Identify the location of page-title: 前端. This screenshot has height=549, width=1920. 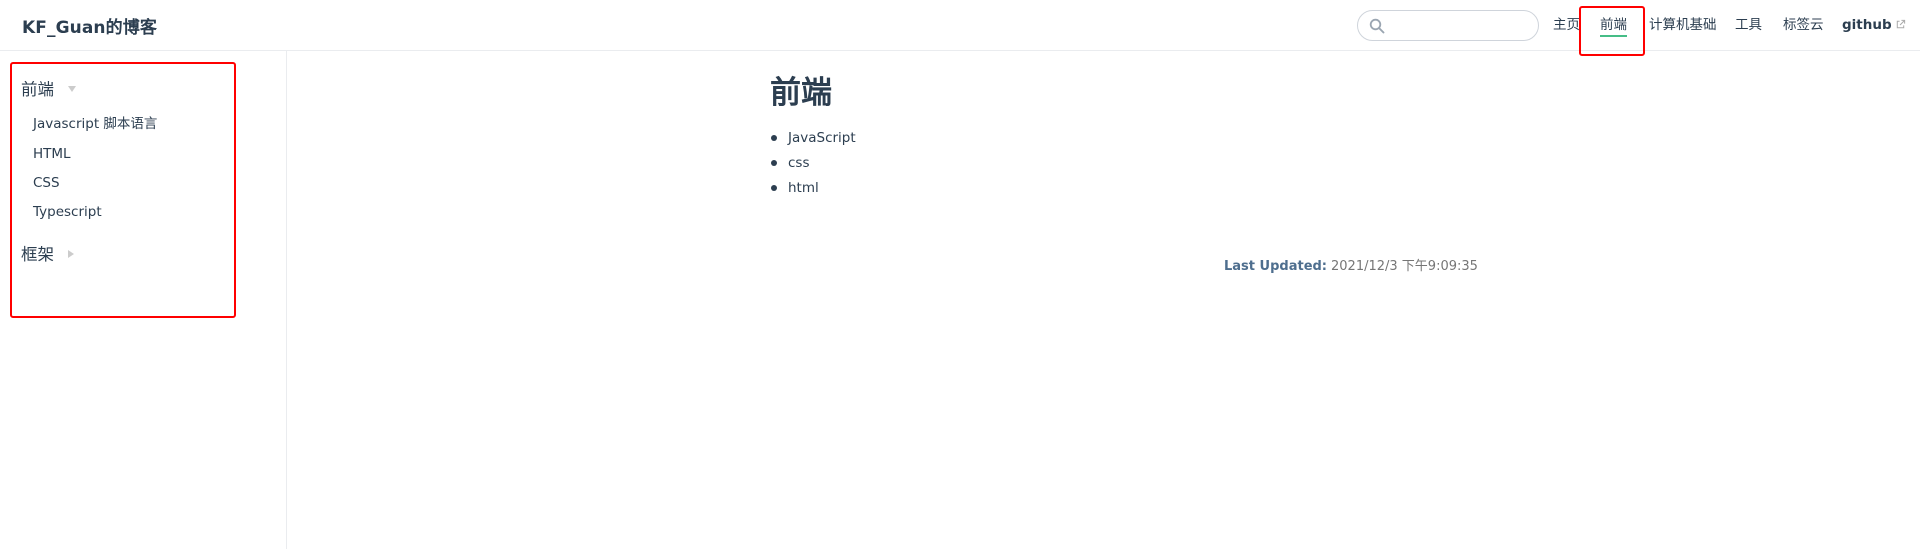
(801, 93).